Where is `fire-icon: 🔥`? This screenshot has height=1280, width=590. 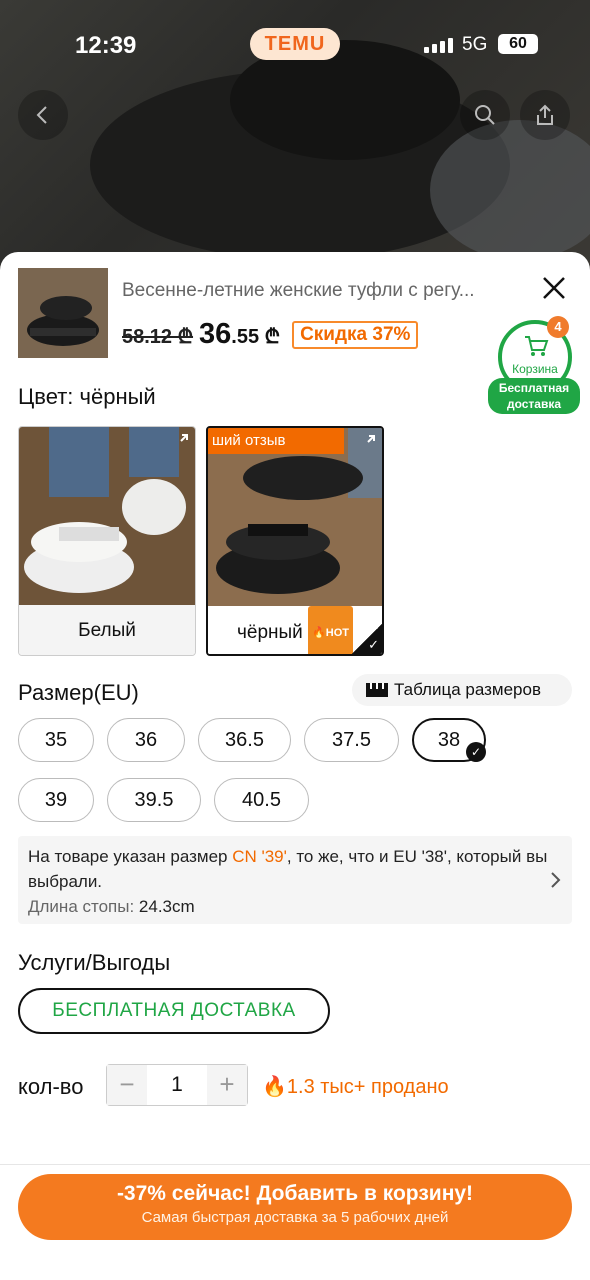 fire-icon: 🔥 is located at coordinates (274, 1087).